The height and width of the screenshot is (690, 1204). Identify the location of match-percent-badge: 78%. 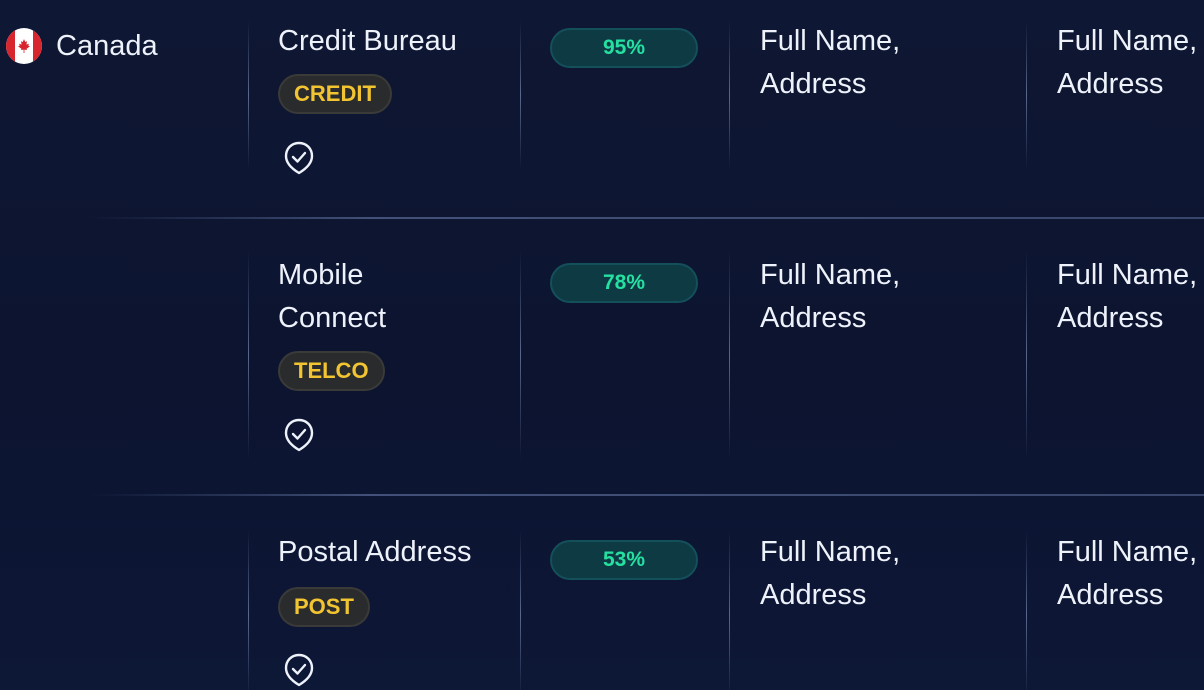
(624, 283).